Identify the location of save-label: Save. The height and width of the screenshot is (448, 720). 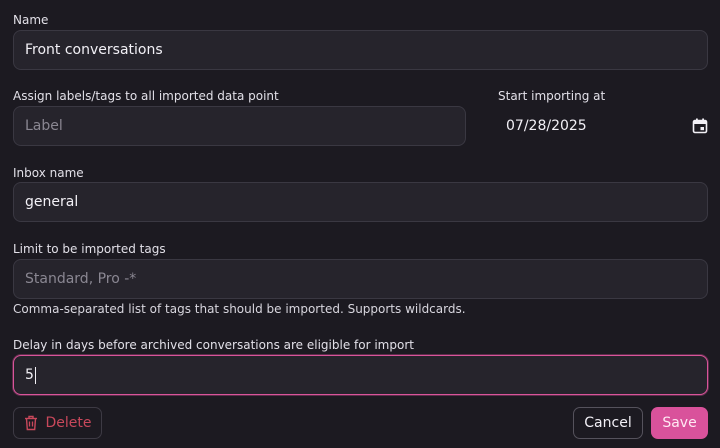
(679, 423).